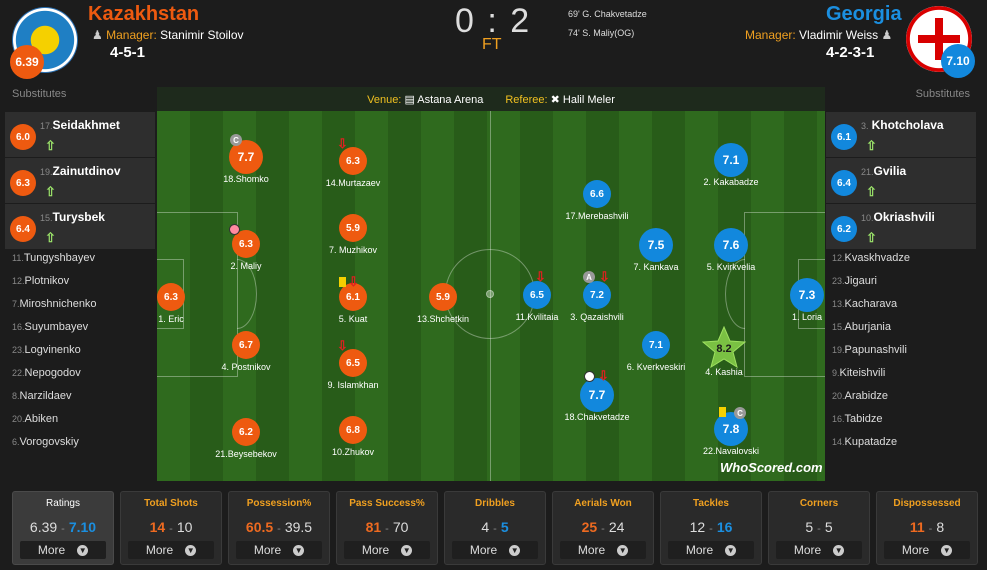 The height and width of the screenshot is (570, 987). What do you see at coordinates (87, 447) in the screenshot?
I see `home-bench-player: 6.Vorogovskiy` at bounding box center [87, 447].